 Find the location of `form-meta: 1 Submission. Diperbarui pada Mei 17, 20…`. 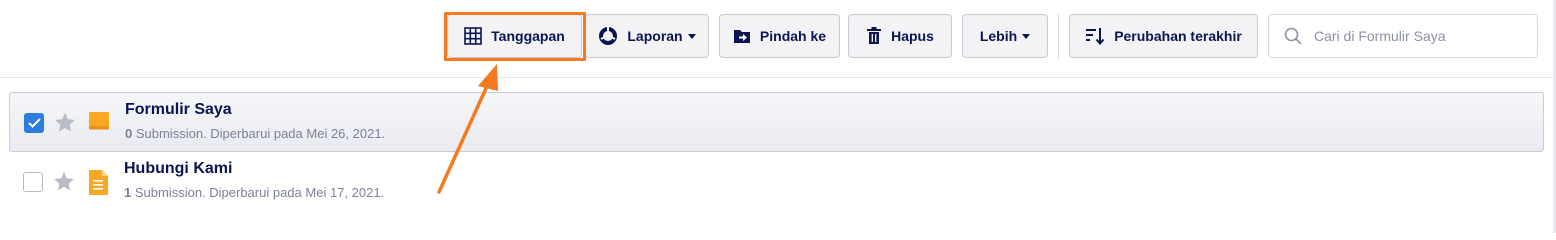

form-meta: 1 Submission. Diperbarui pada Mei 17, 20… is located at coordinates (254, 192).